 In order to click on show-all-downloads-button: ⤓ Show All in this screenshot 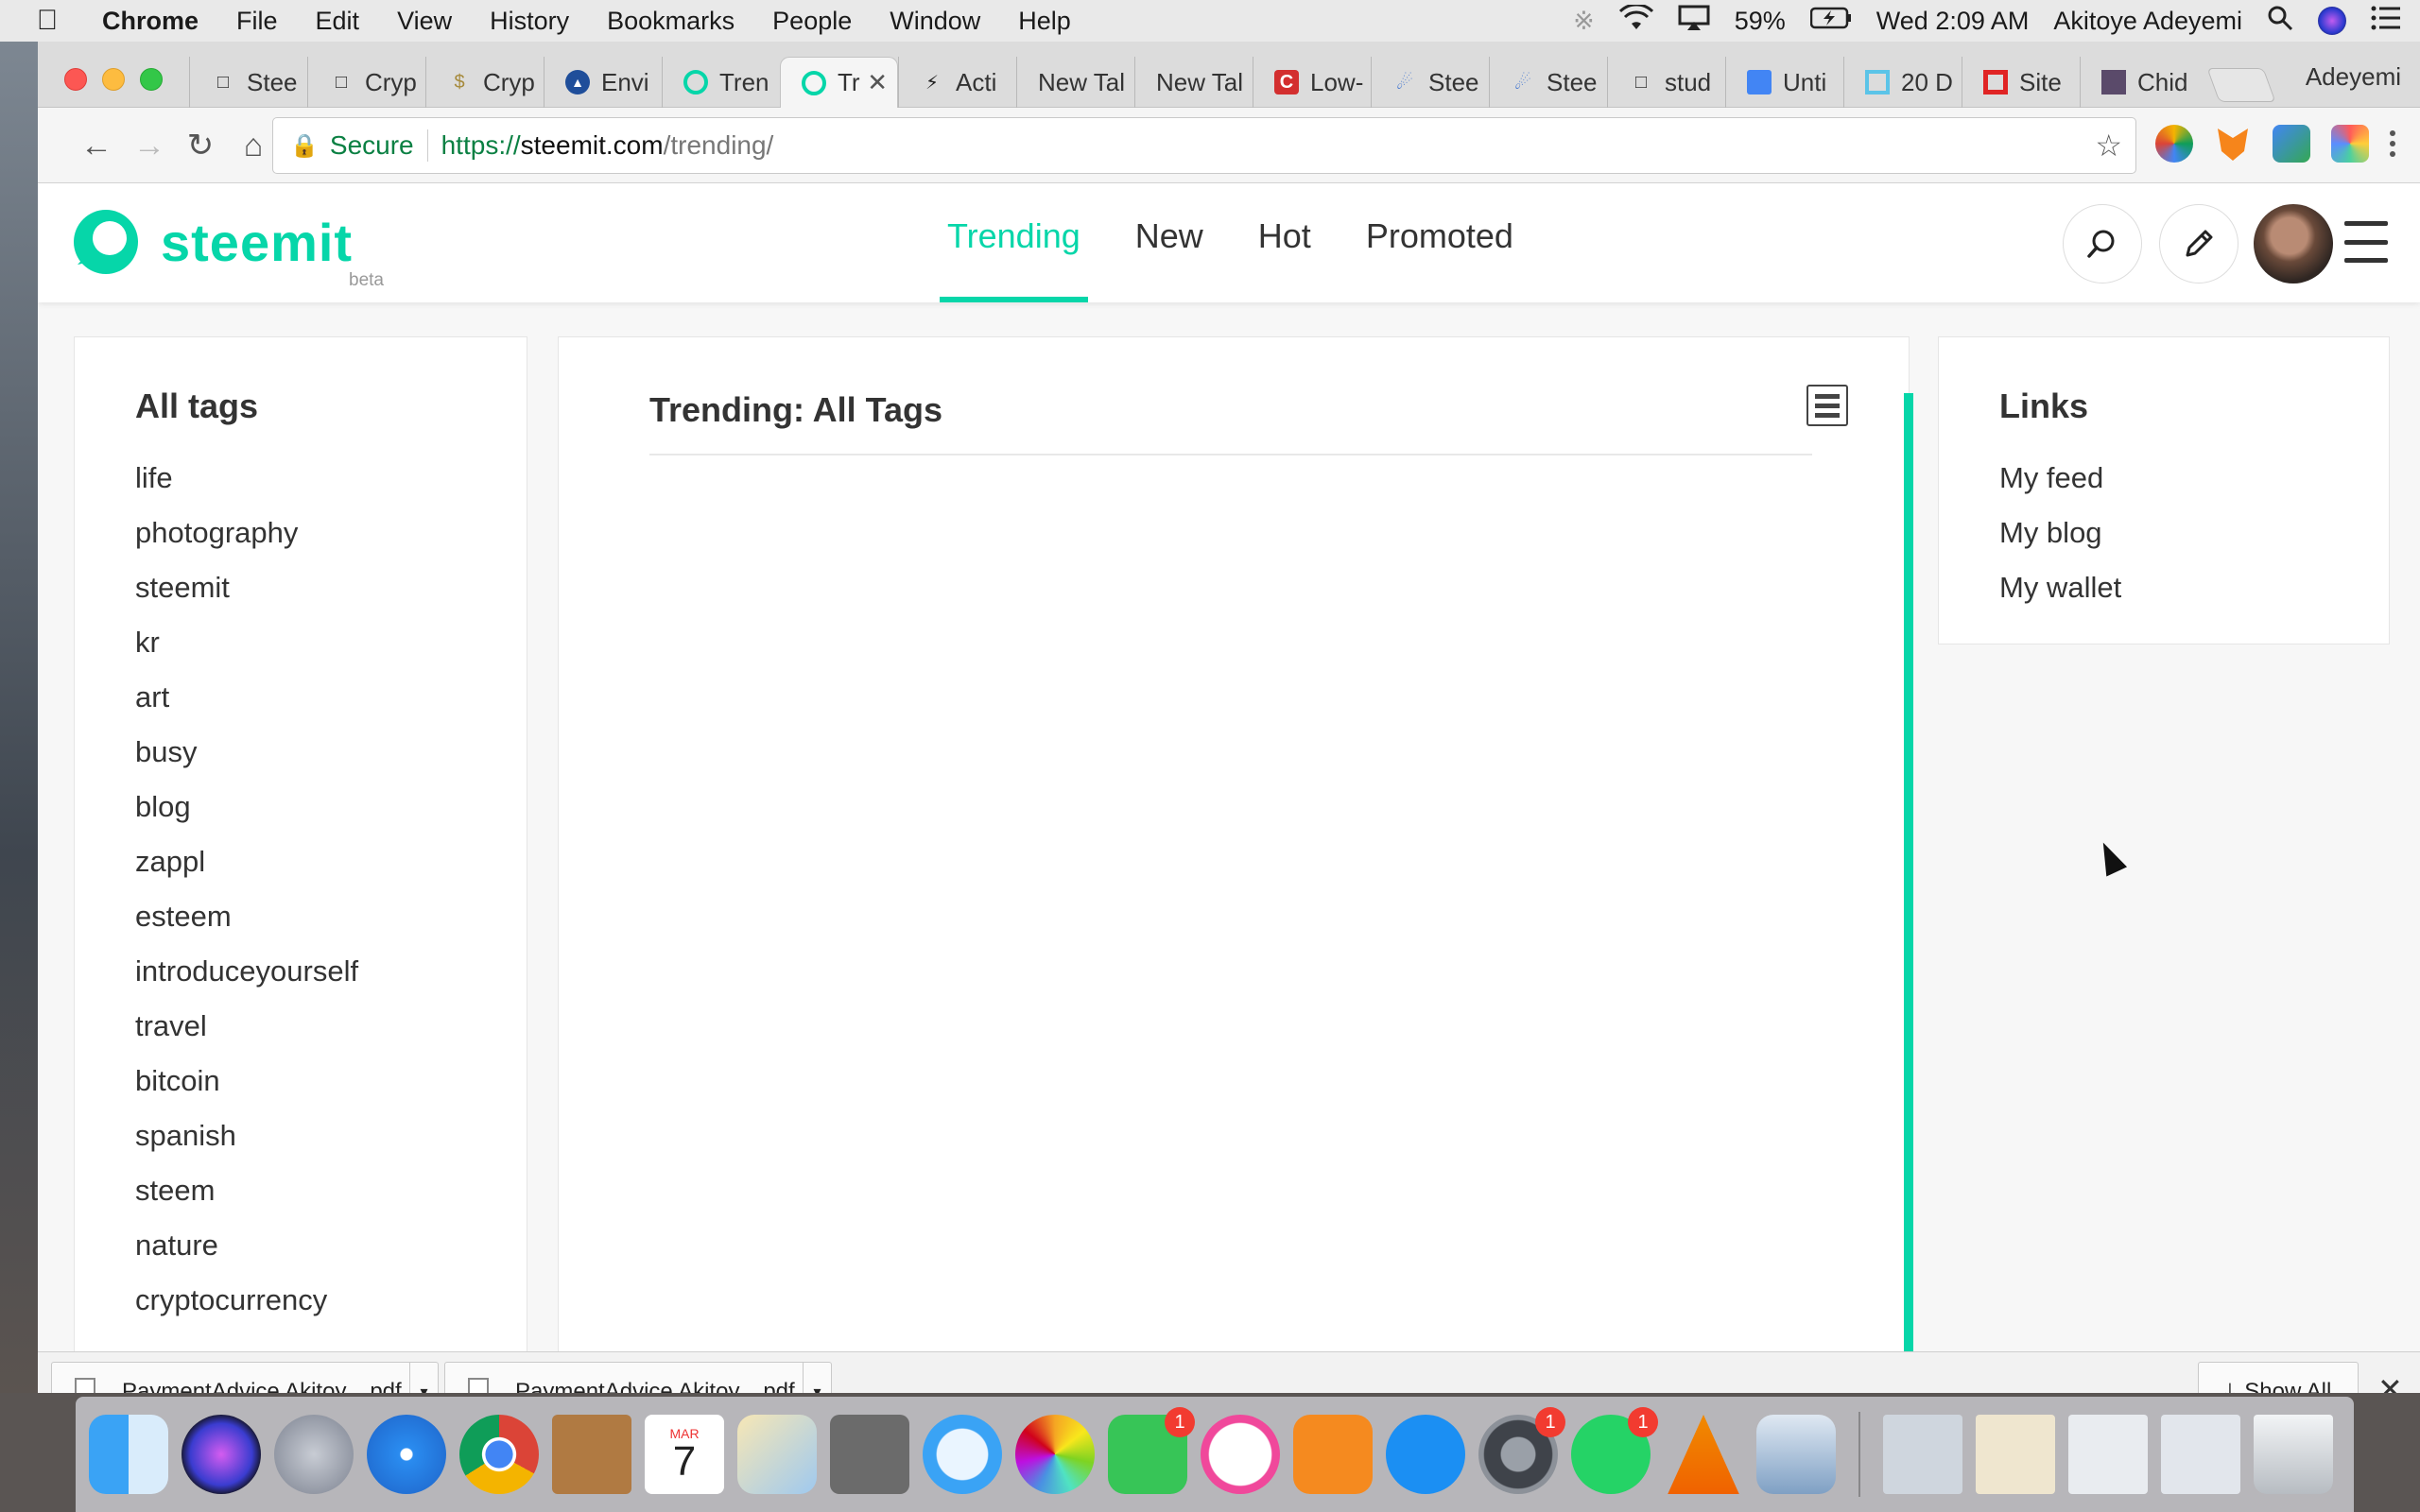, I will do `click(2278, 1377)`.